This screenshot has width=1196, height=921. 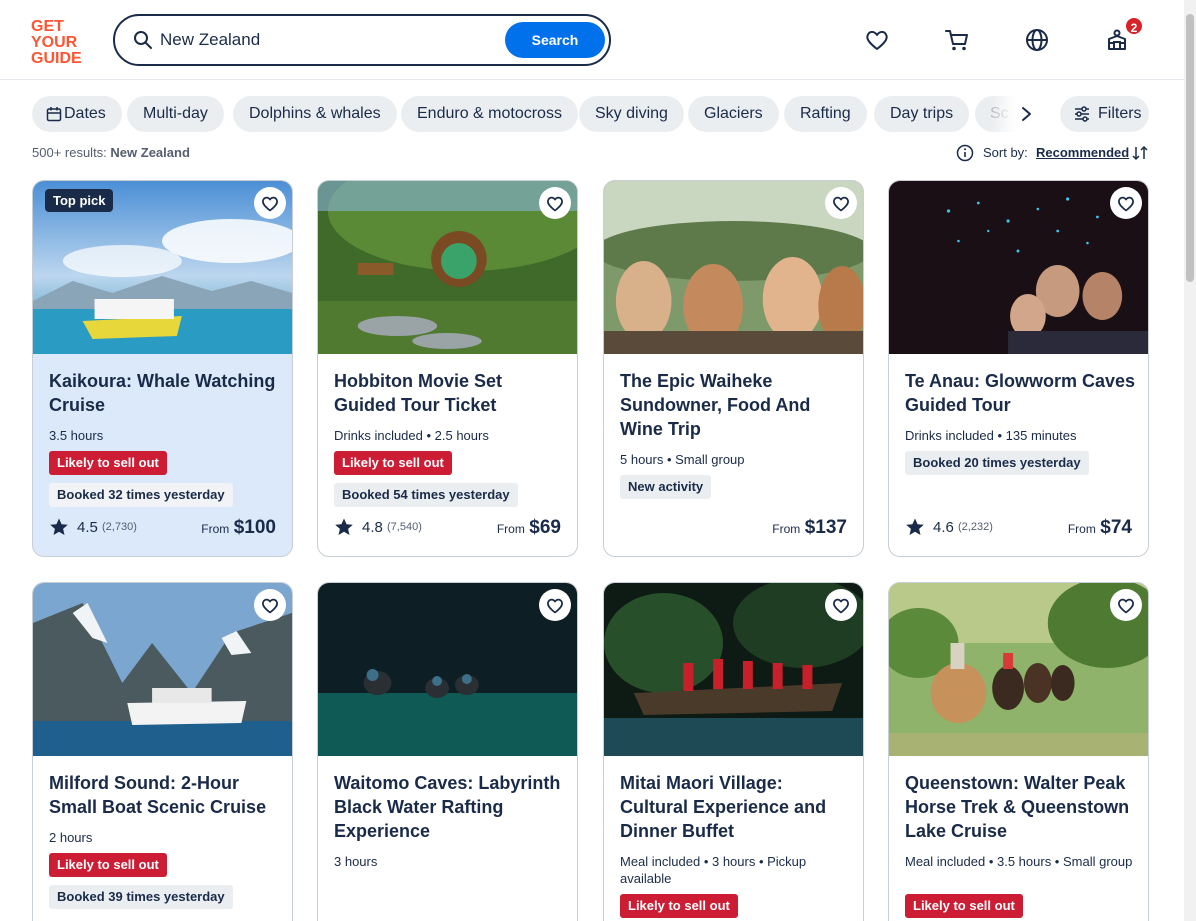 What do you see at coordinates (733, 267) in the screenshot?
I see `wine-toast-image` at bounding box center [733, 267].